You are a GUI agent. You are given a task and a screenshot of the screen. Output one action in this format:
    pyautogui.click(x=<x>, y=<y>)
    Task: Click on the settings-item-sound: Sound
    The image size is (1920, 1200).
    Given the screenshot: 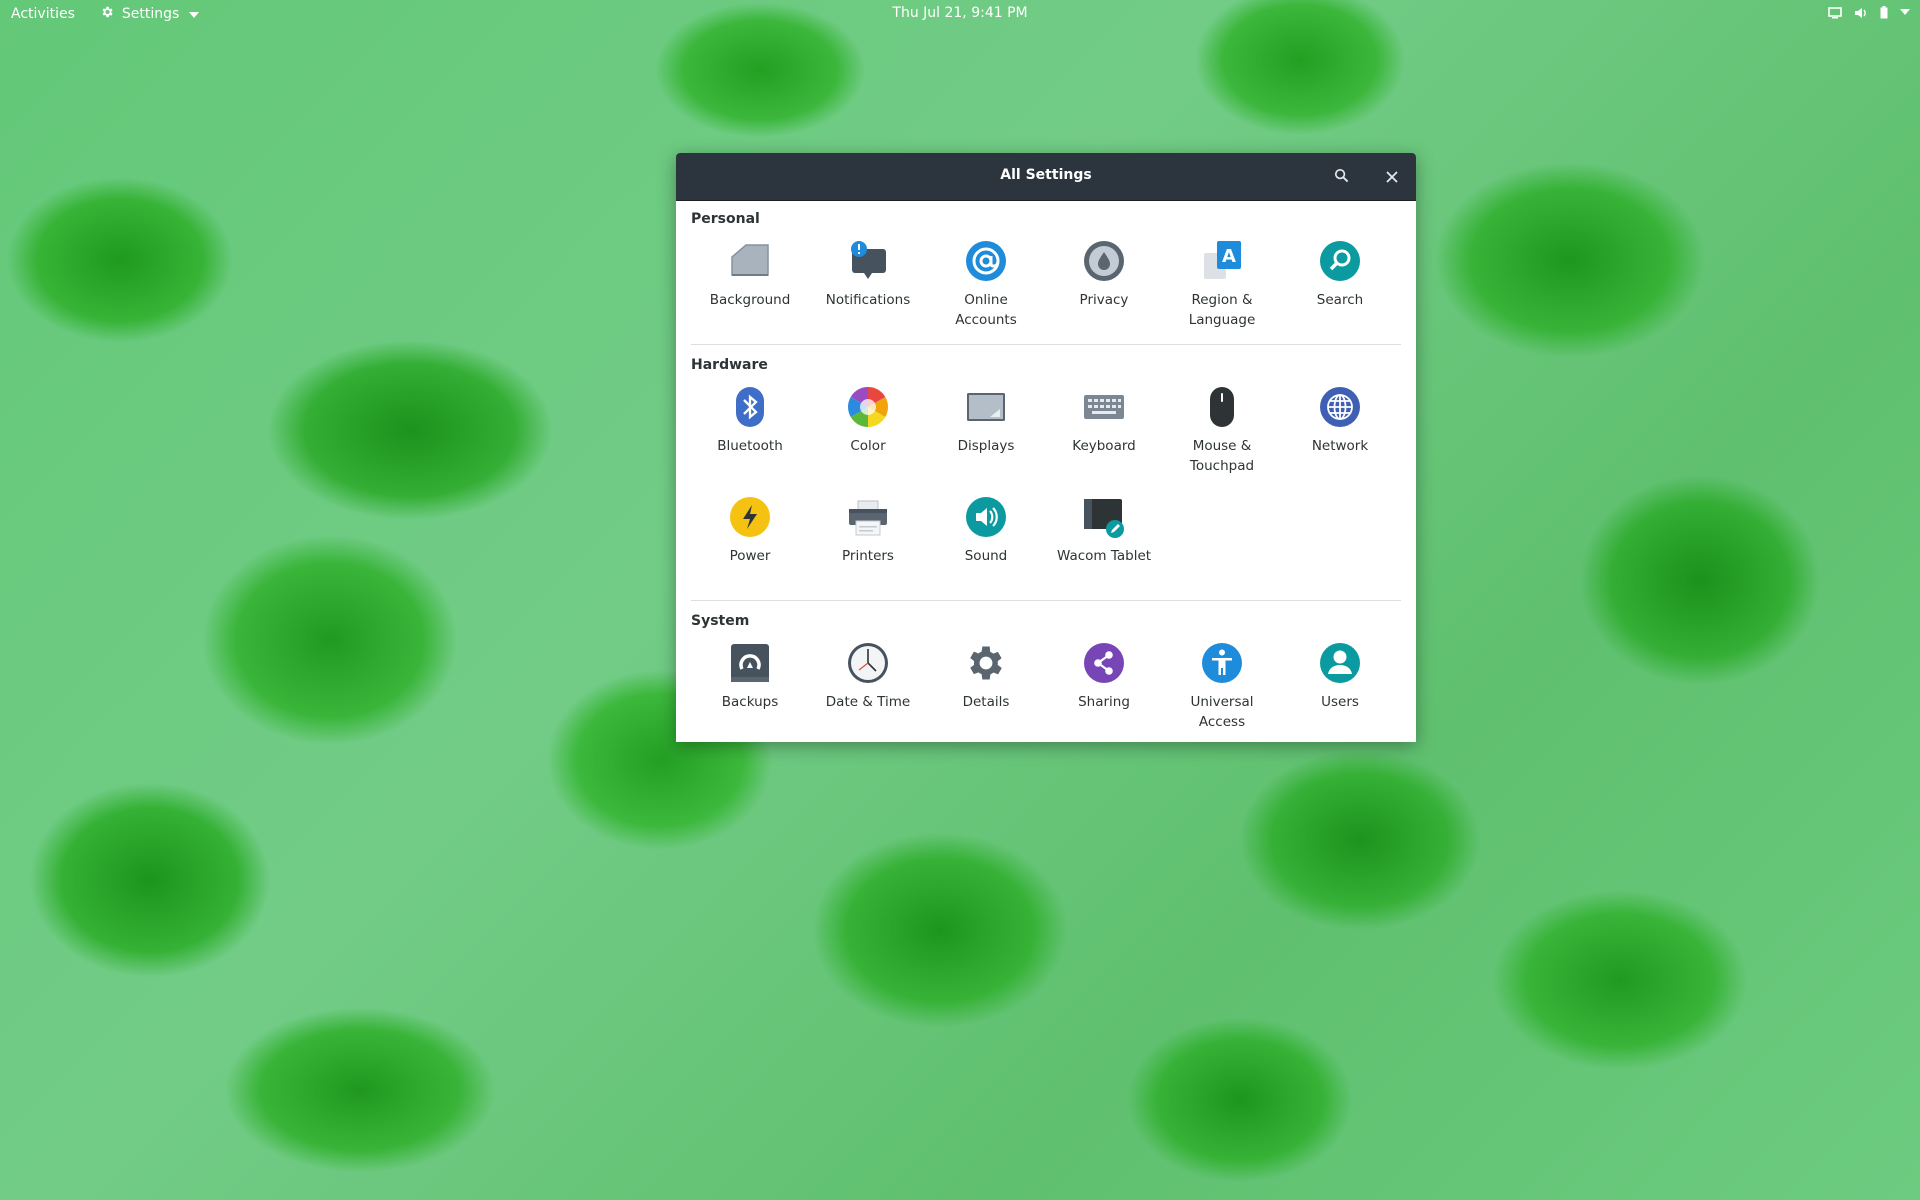 What is the action you would take?
    pyautogui.click(x=986, y=544)
    